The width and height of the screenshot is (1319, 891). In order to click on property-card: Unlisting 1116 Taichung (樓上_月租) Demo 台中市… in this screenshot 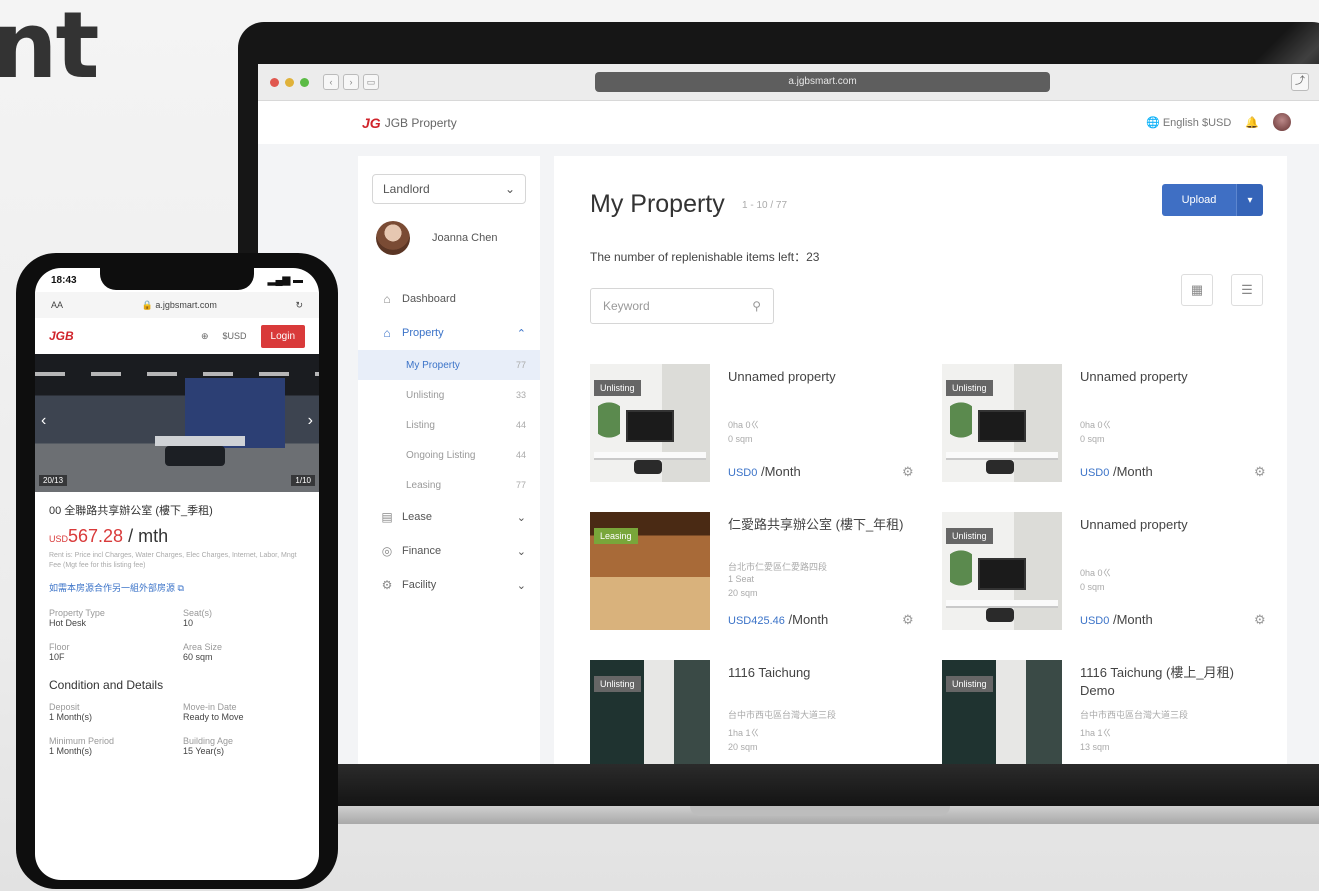, I will do `click(1107, 712)`.